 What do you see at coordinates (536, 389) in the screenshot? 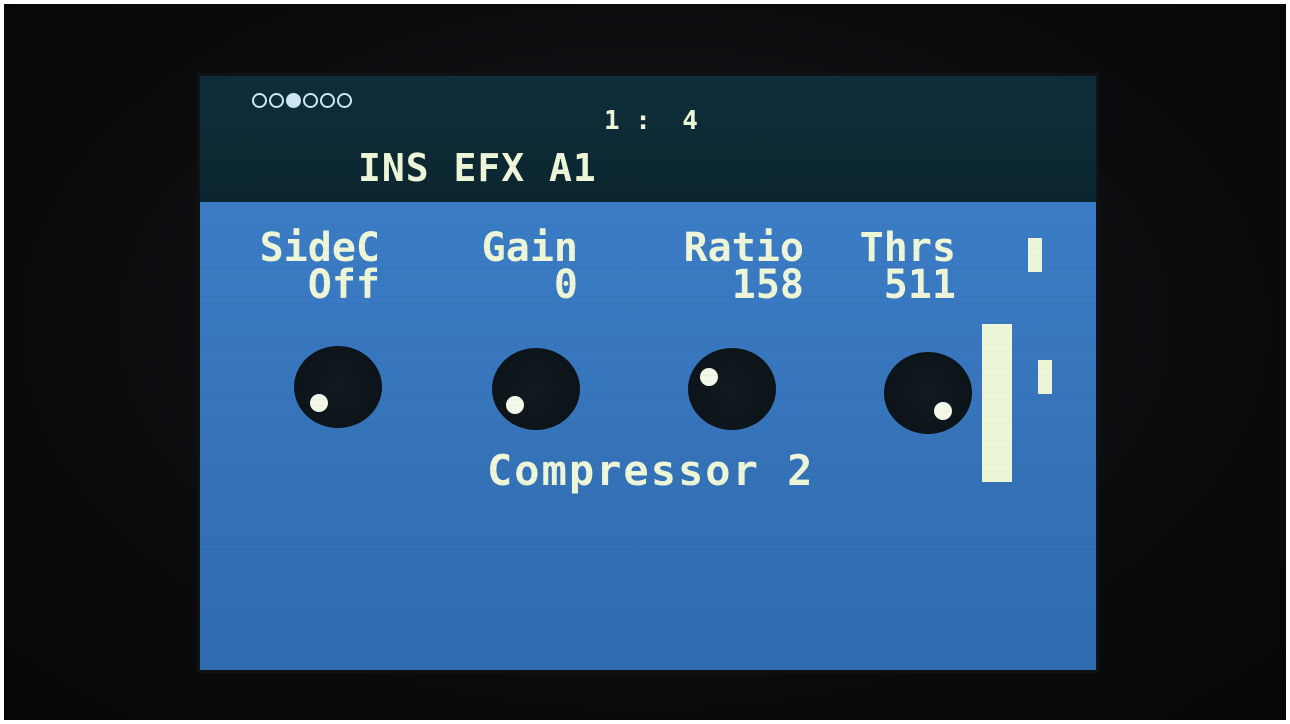
I see `knob-gain` at bounding box center [536, 389].